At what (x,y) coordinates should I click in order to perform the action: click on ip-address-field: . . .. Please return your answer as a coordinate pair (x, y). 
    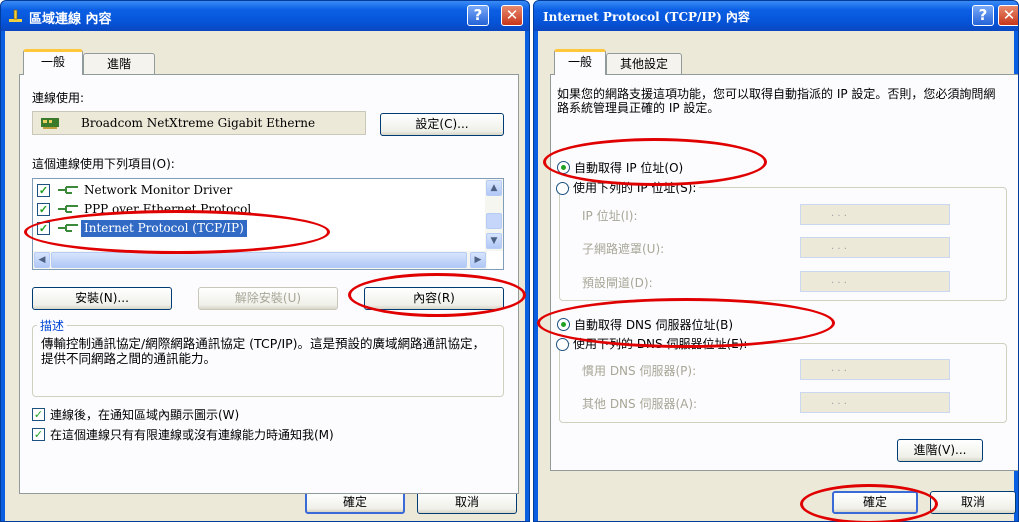
    Looking at the image, I should click on (875, 214).